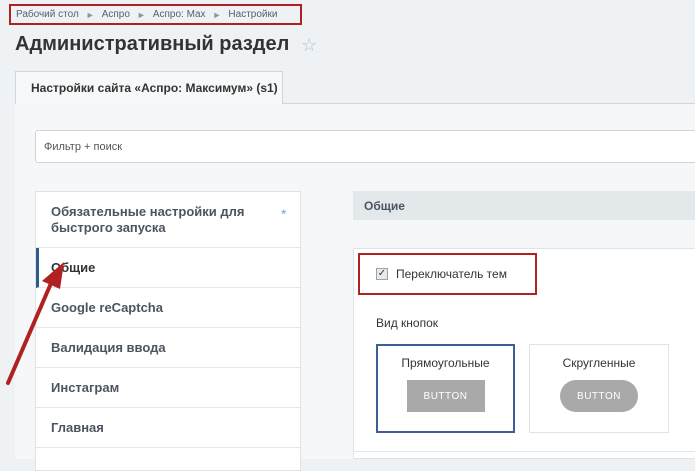 Image resolution: width=695 pixels, height=471 pixels. Describe the element at coordinates (310, 45) in the screenshot. I see `star-icon: ☆` at that location.